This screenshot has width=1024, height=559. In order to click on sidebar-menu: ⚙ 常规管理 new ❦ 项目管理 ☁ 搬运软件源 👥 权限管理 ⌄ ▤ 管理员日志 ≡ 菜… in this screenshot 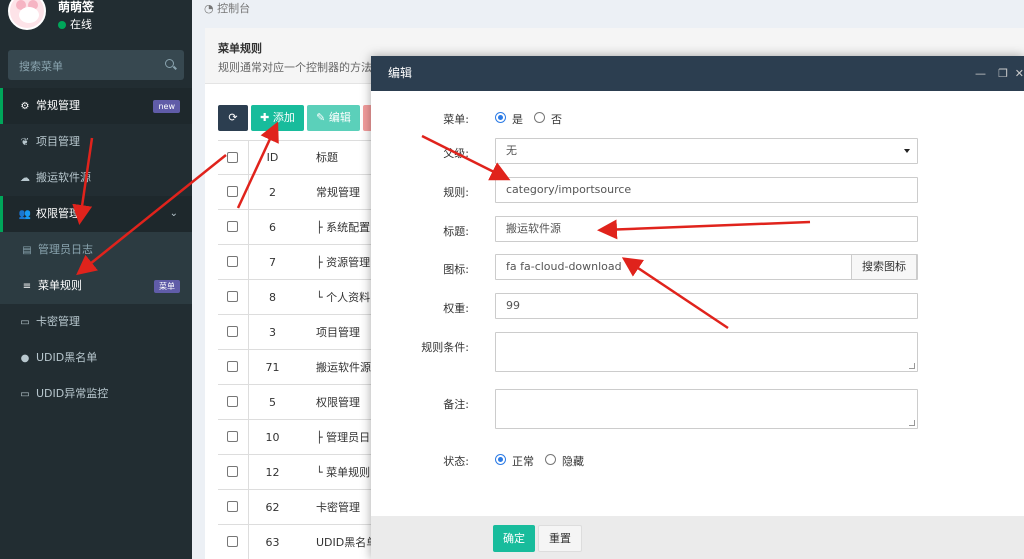, I will do `click(96, 250)`.